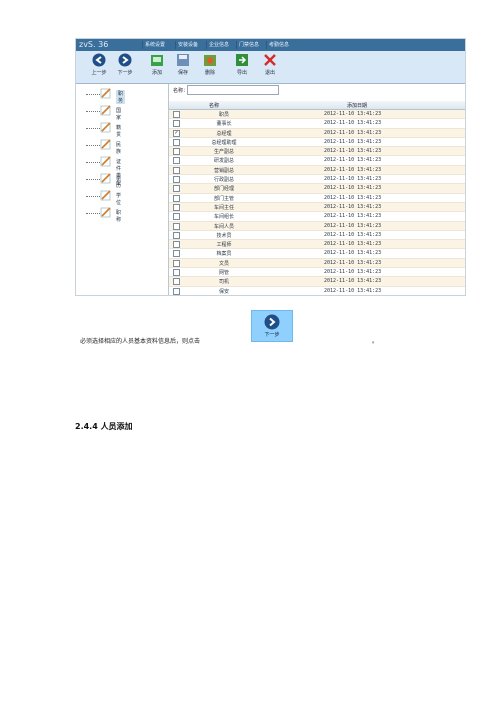 This screenshot has width=500, height=707. I want to click on cell-name: 部门主管, so click(223, 198).